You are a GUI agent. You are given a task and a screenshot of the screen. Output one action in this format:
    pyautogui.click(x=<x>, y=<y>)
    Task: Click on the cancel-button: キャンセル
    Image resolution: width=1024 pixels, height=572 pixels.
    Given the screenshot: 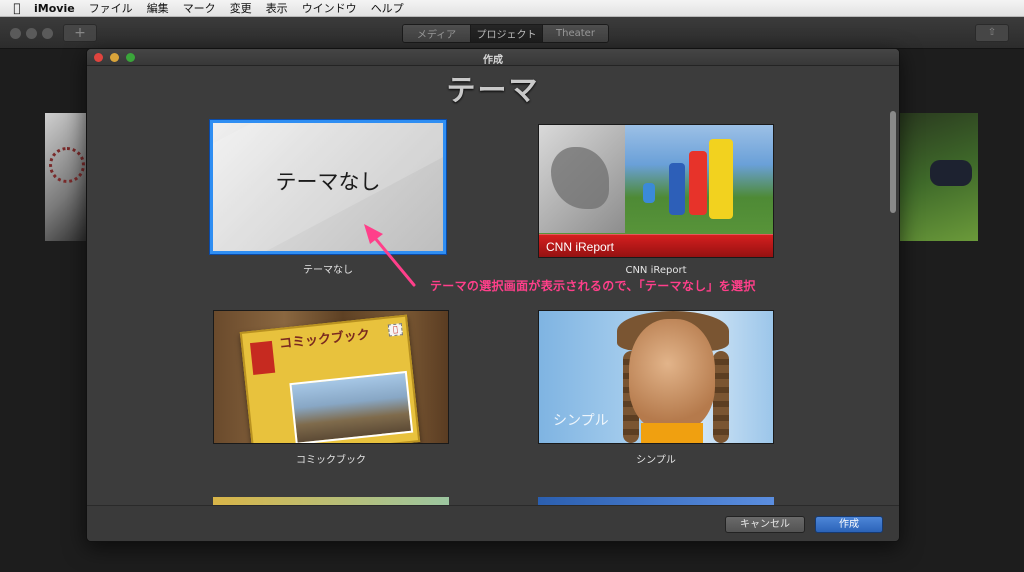 What is the action you would take?
    pyautogui.click(x=765, y=524)
    